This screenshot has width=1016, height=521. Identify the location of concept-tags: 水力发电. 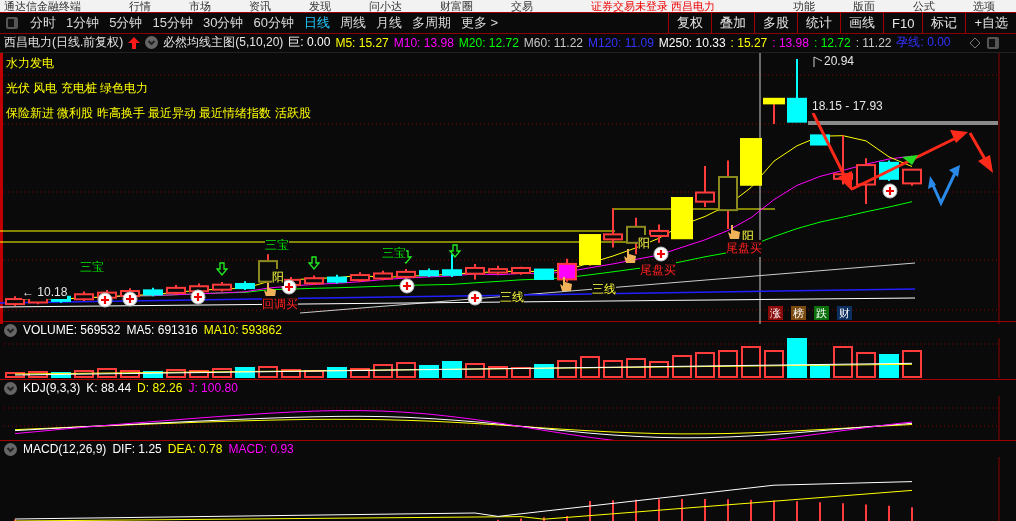
(158, 63).